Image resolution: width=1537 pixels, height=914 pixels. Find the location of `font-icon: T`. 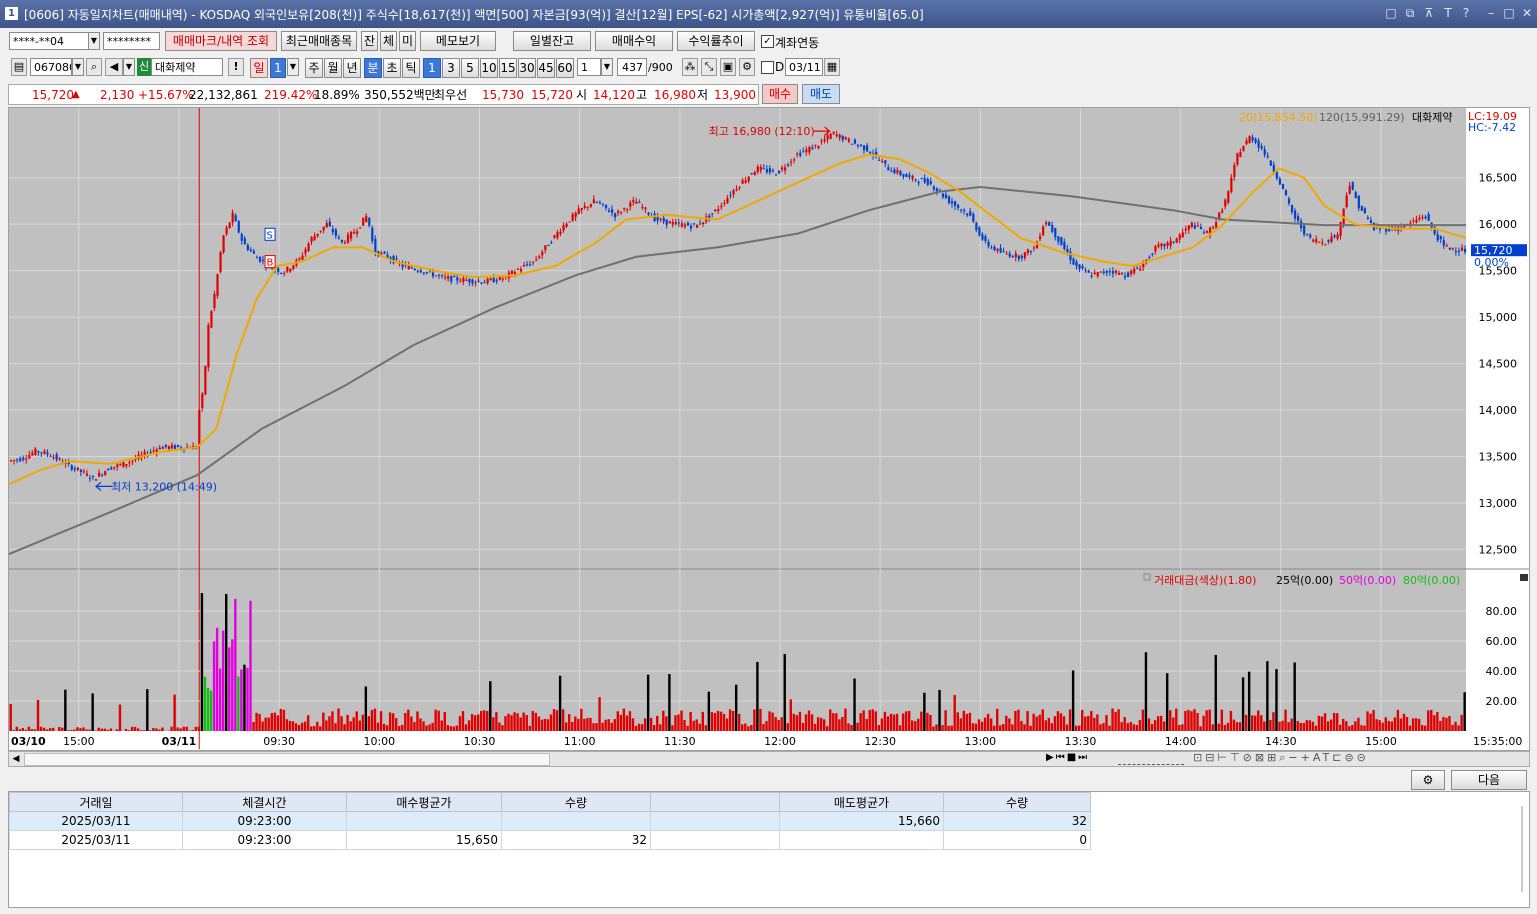

font-icon: T is located at coordinates (1448, 13).